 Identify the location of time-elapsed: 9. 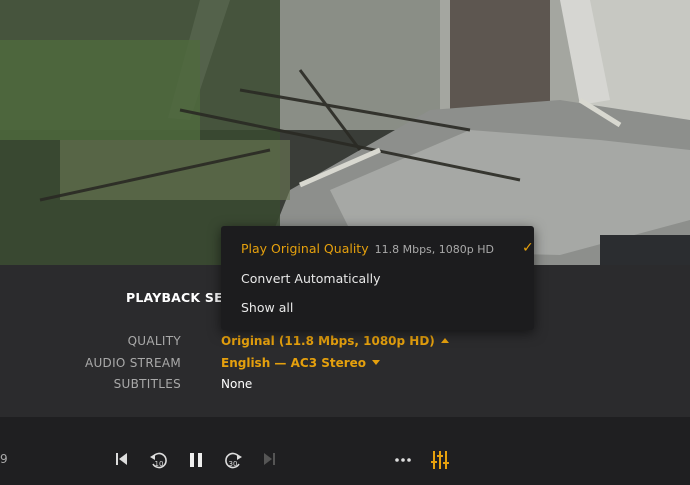
(4, 459).